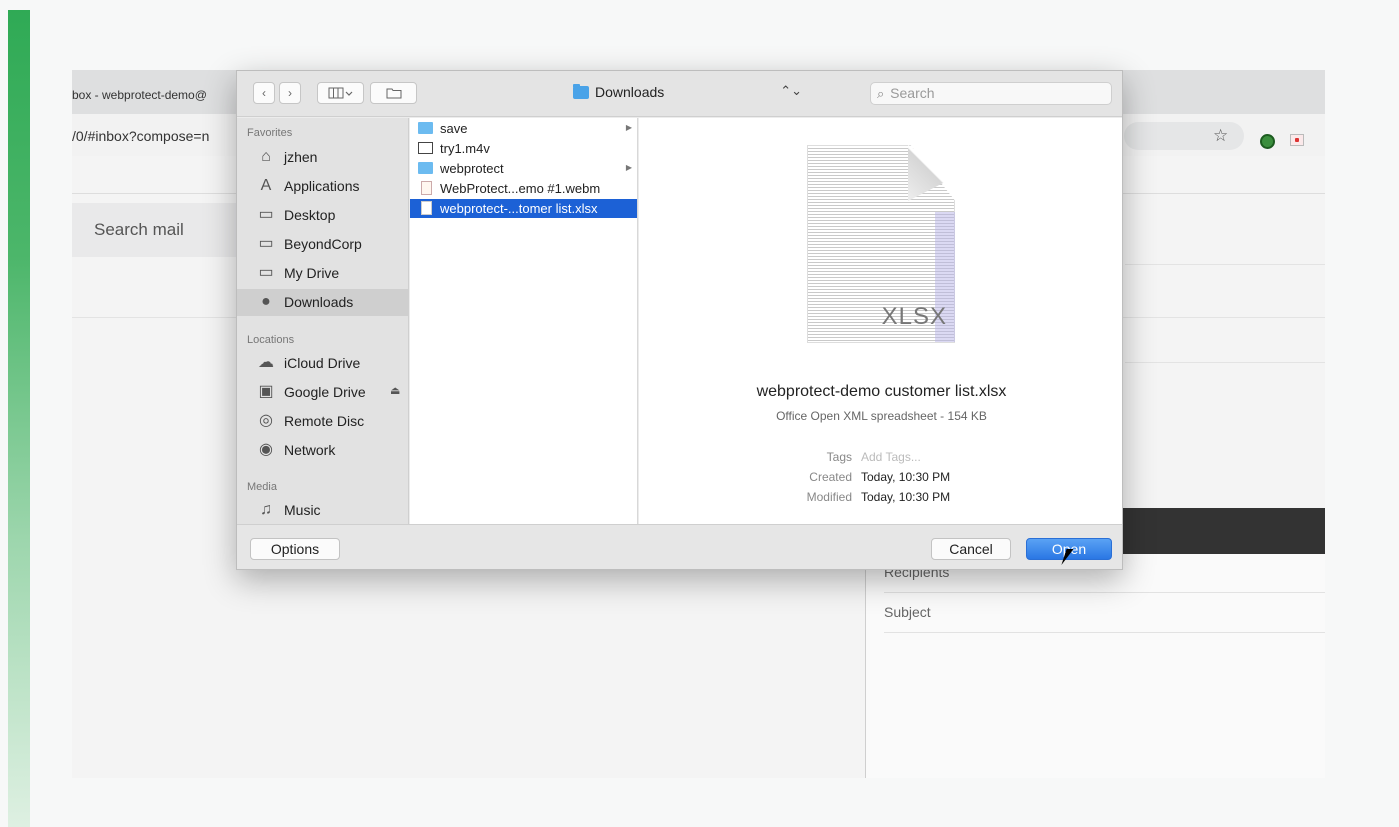 The height and width of the screenshot is (827, 1399). I want to click on back-icon: ‹, so click(264, 93).